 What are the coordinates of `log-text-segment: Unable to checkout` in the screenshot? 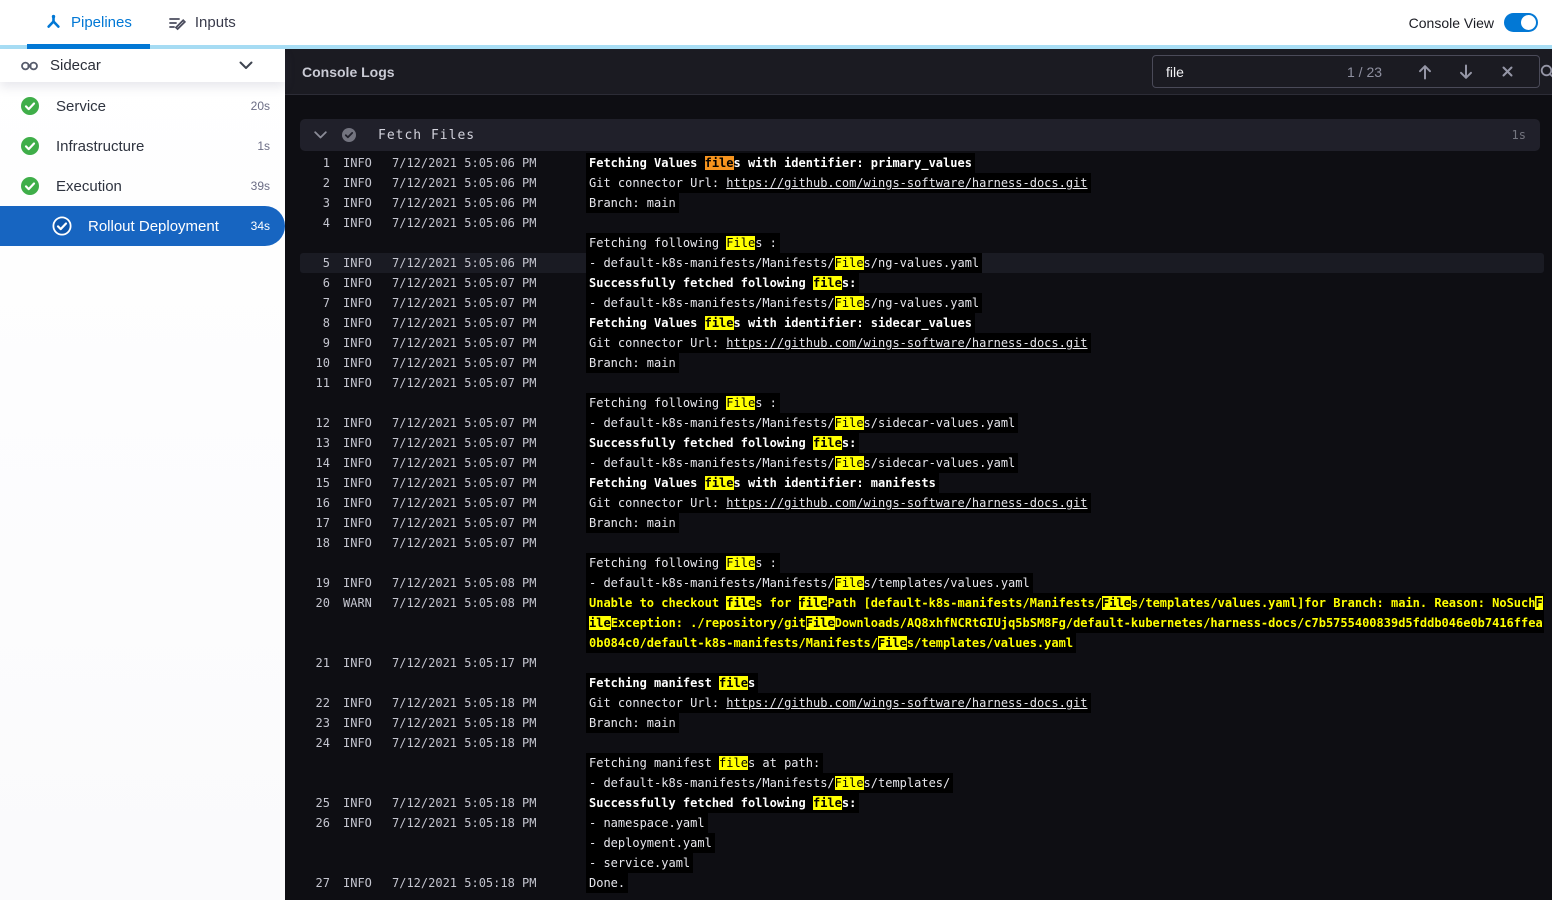 It's located at (658, 603).